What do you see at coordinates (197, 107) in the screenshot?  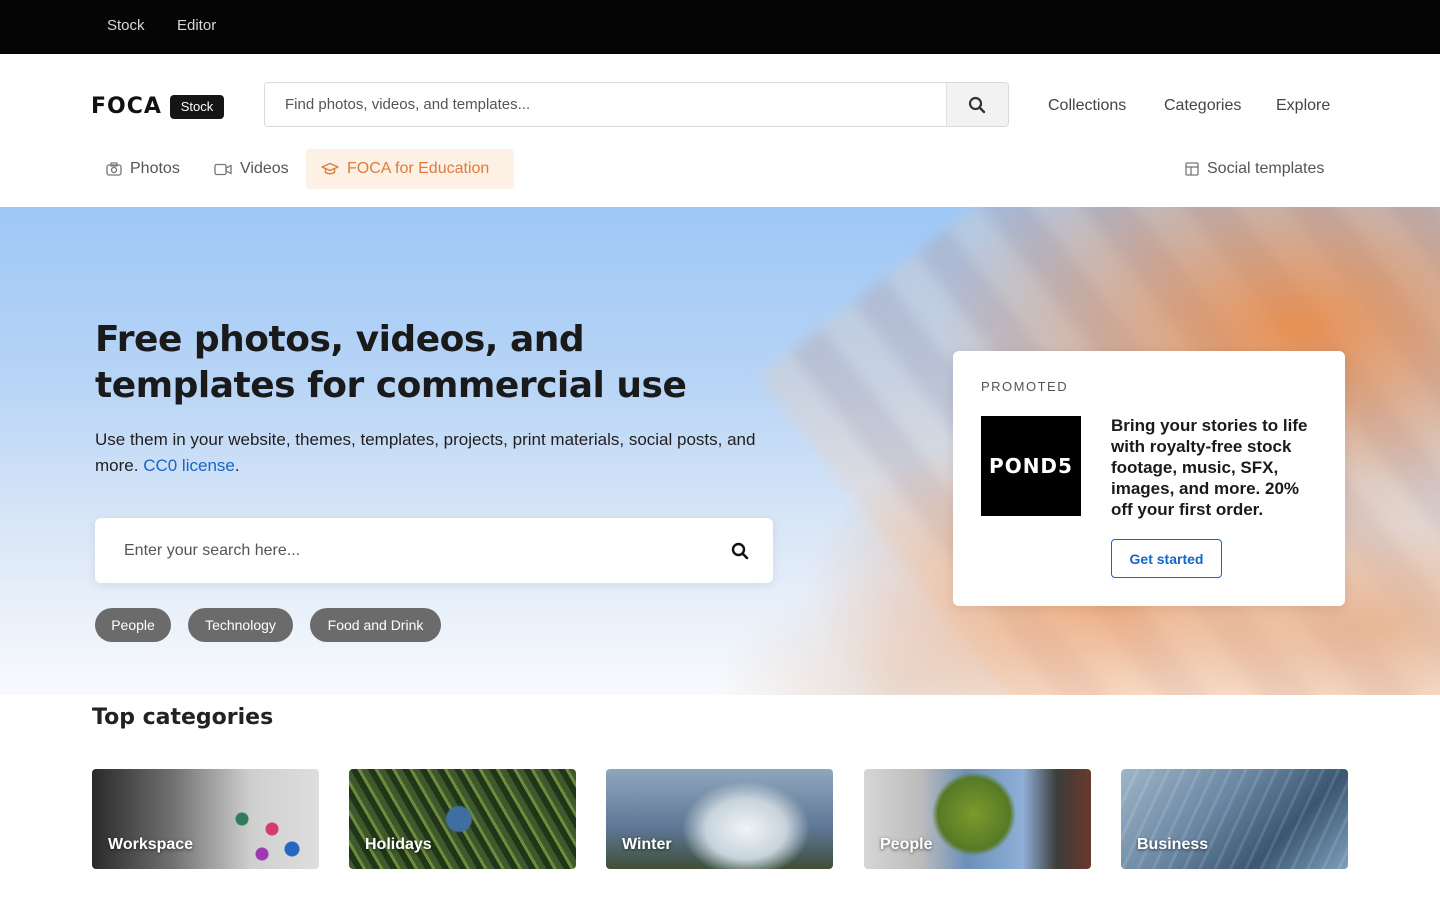 I see `logo-badge: Stock` at bounding box center [197, 107].